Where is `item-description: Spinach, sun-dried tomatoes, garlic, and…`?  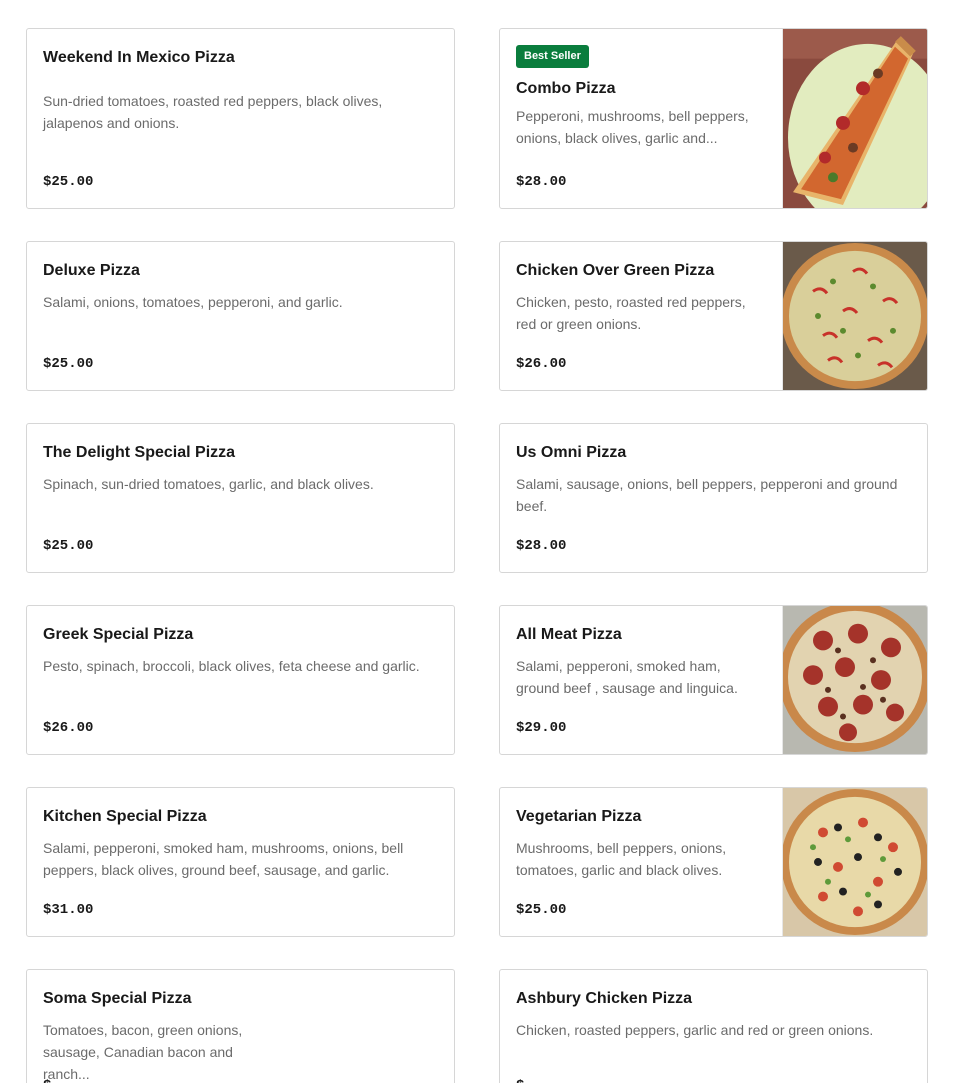 item-description: Spinach, sun-dried tomatoes, garlic, and… is located at coordinates (208, 484).